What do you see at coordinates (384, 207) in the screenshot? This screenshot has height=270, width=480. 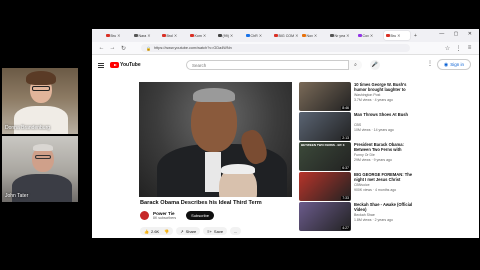 I see `recommendation-title: Beckah Shae - Awake (Official Video)` at bounding box center [384, 207].